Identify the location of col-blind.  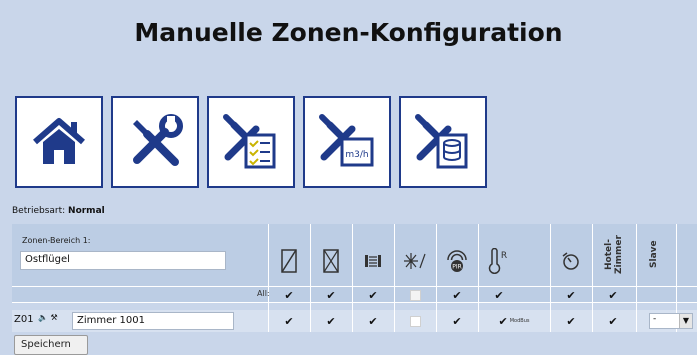
(373, 261).